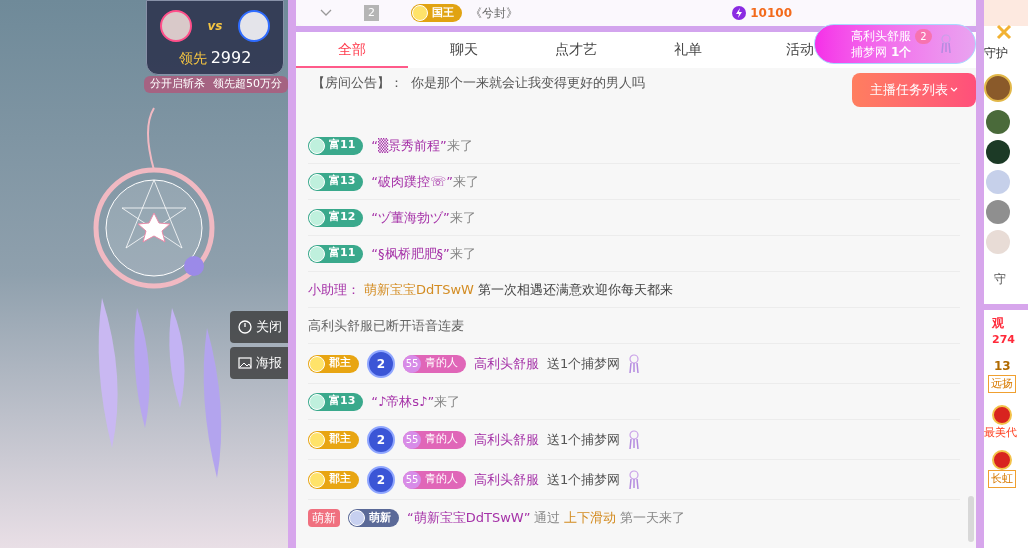  Describe the element at coordinates (771, 13) in the screenshot. I see `points-value: 10100` at that location.